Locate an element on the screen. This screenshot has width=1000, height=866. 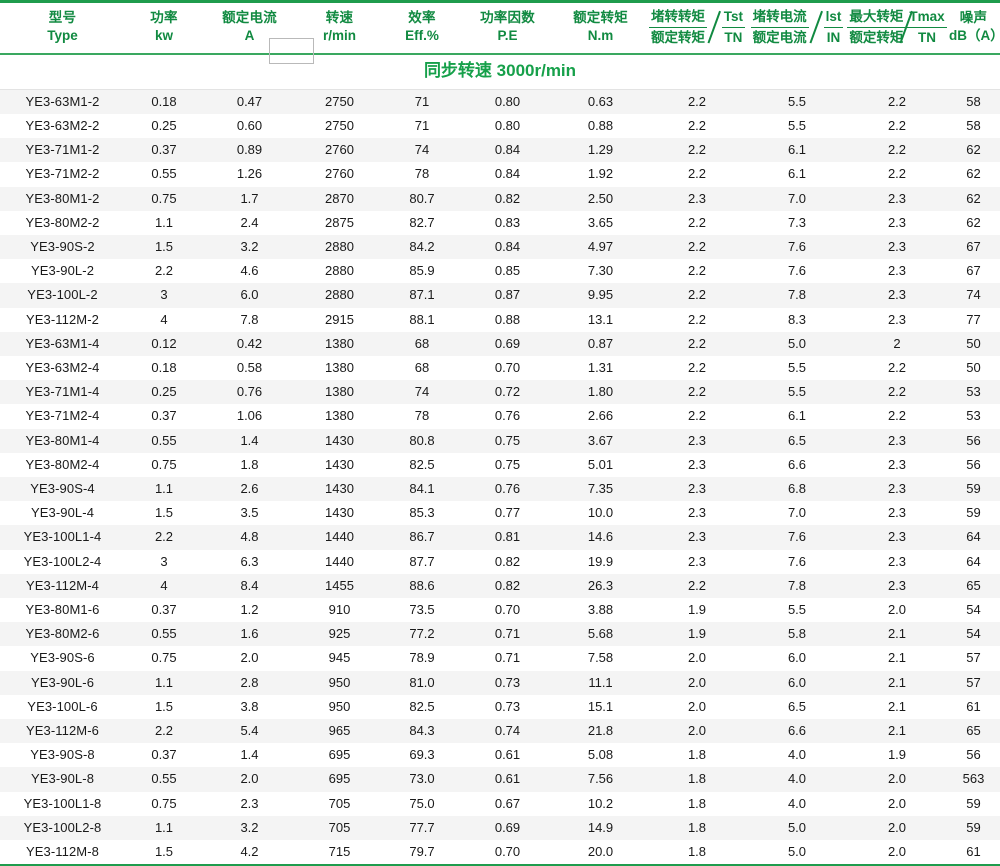
col-header-power: 功率 kw is located at coordinates (164, 27).